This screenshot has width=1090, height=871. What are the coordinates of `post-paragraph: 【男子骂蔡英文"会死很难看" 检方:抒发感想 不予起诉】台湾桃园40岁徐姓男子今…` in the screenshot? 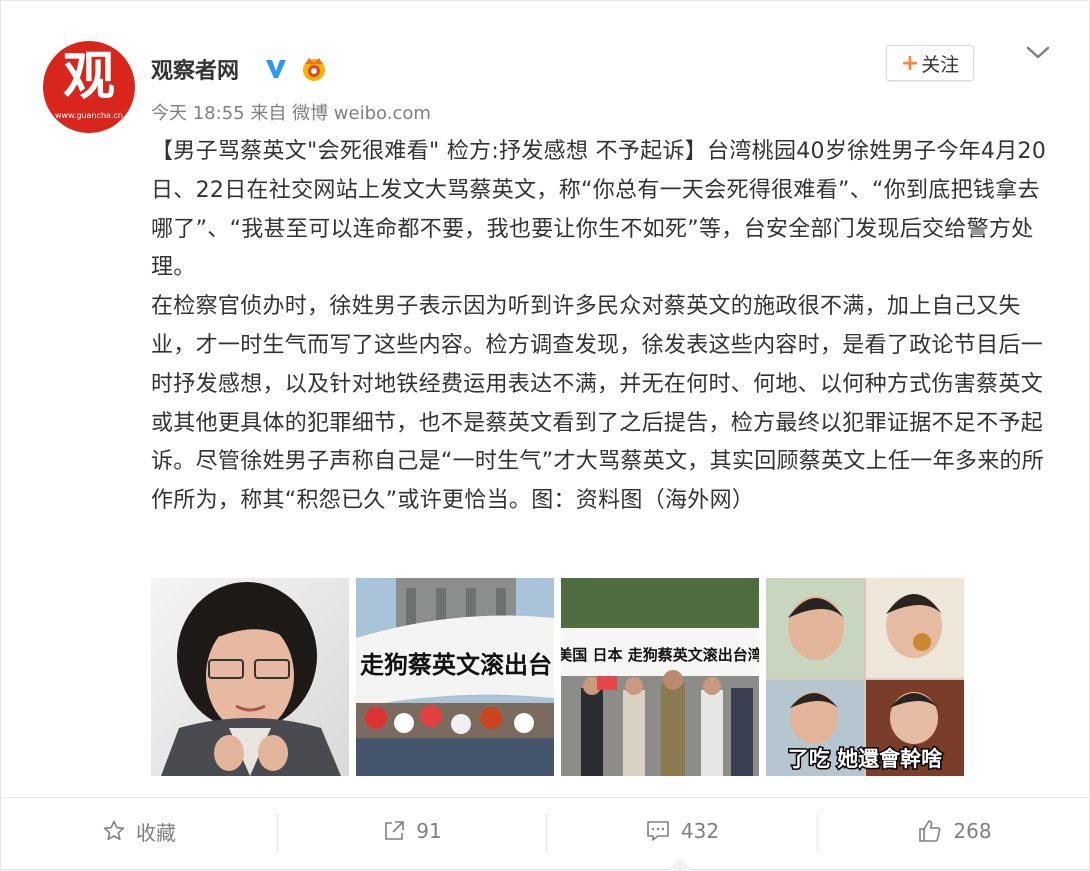 It's located at (599, 210).